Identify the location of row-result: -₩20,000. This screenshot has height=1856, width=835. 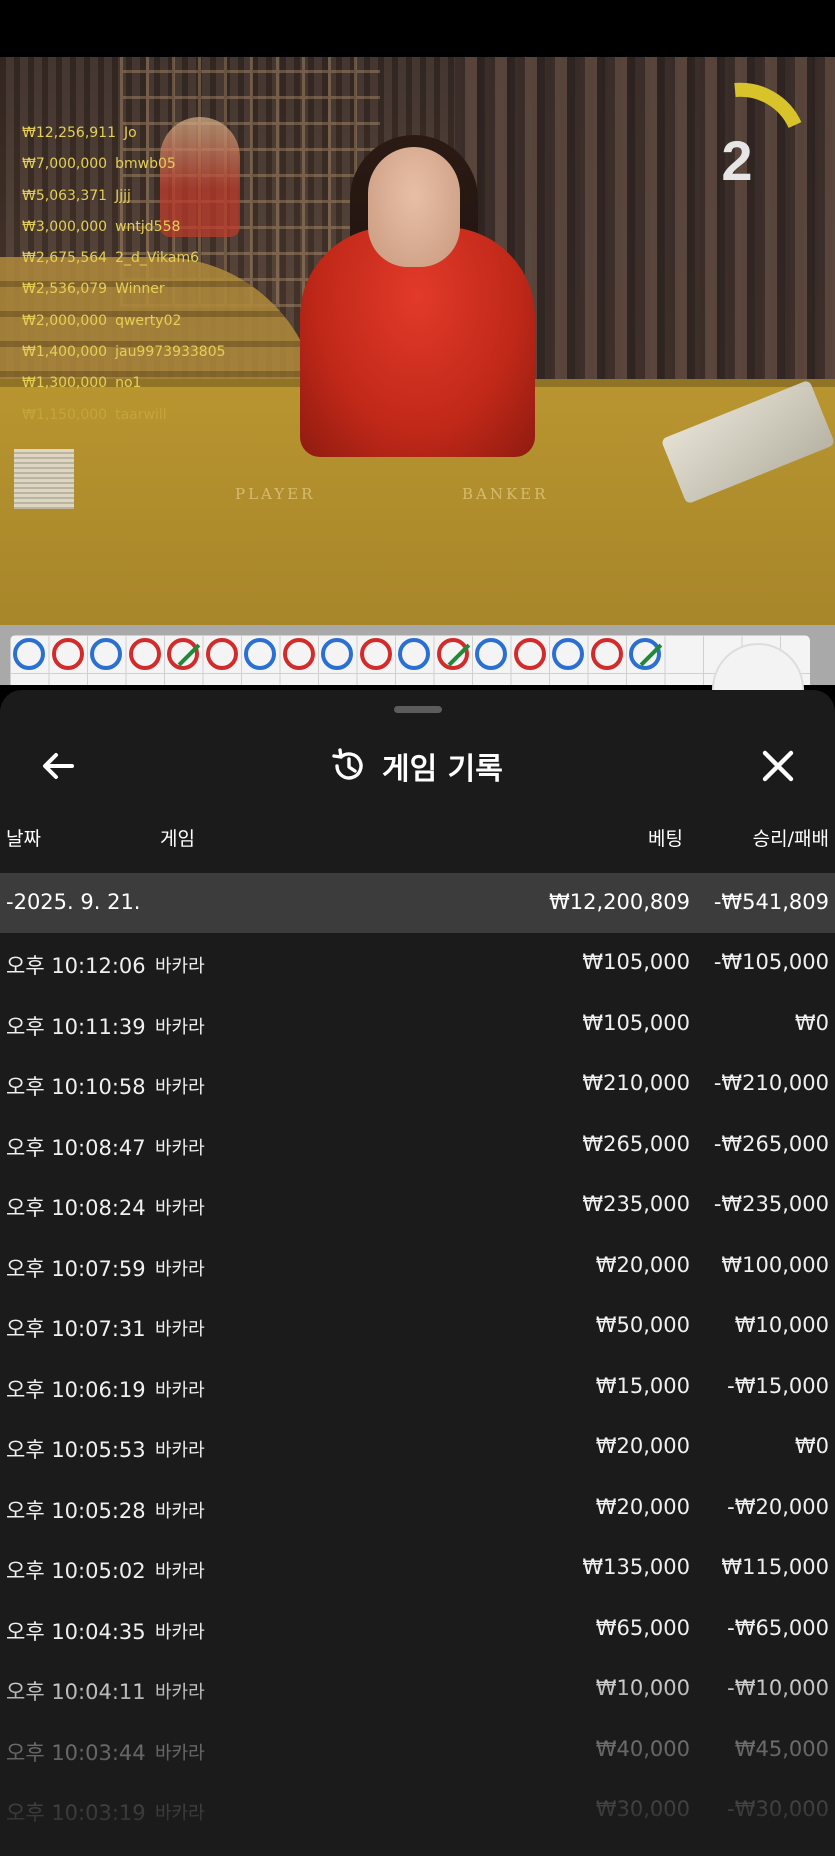
(778, 1506).